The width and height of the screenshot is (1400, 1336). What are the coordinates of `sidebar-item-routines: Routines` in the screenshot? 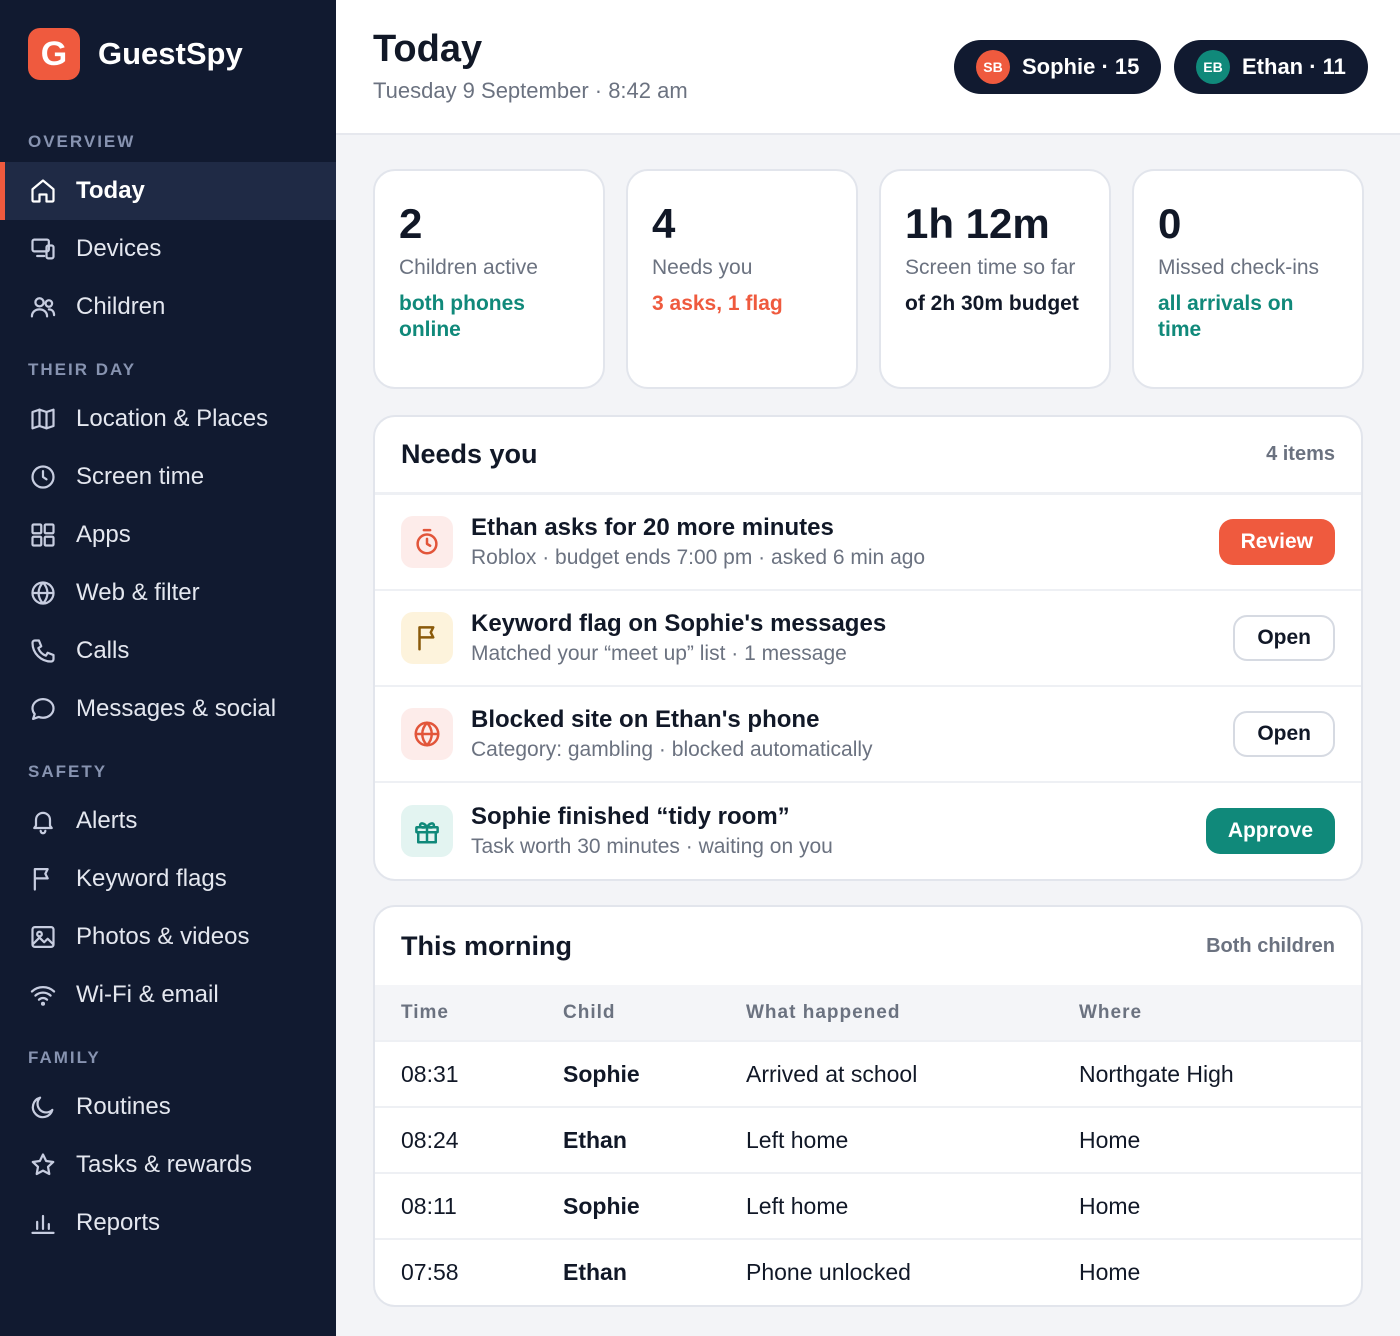 It's located at (168, 1107).